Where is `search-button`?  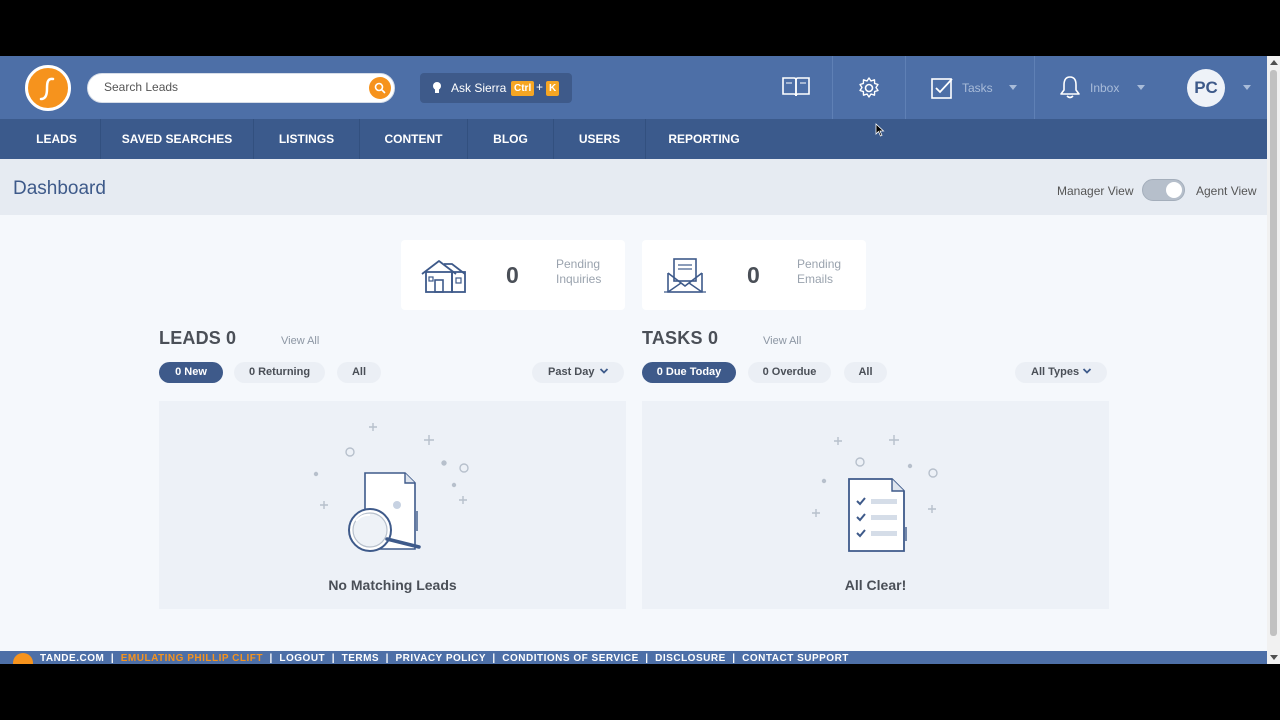 search-button is located at coordinates (380, 88).